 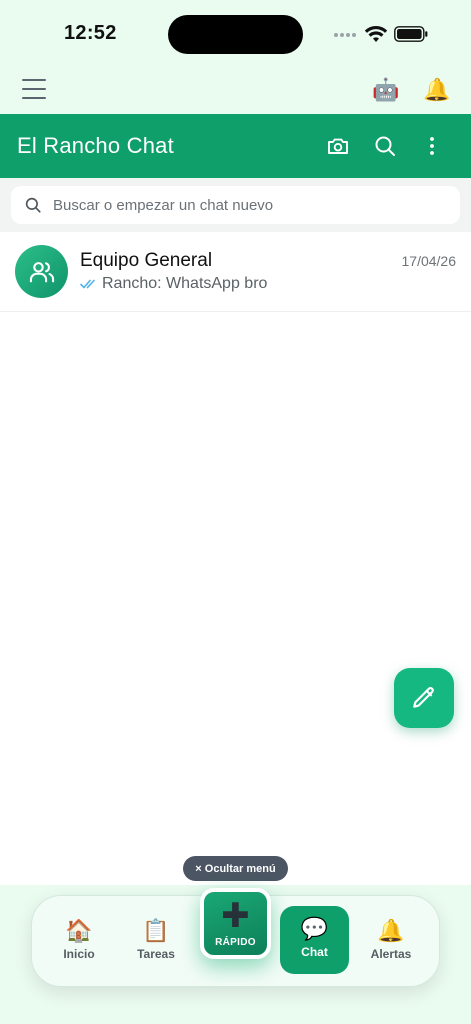 I want to click on nav-label: Inicio, so click(x=79, y=954).